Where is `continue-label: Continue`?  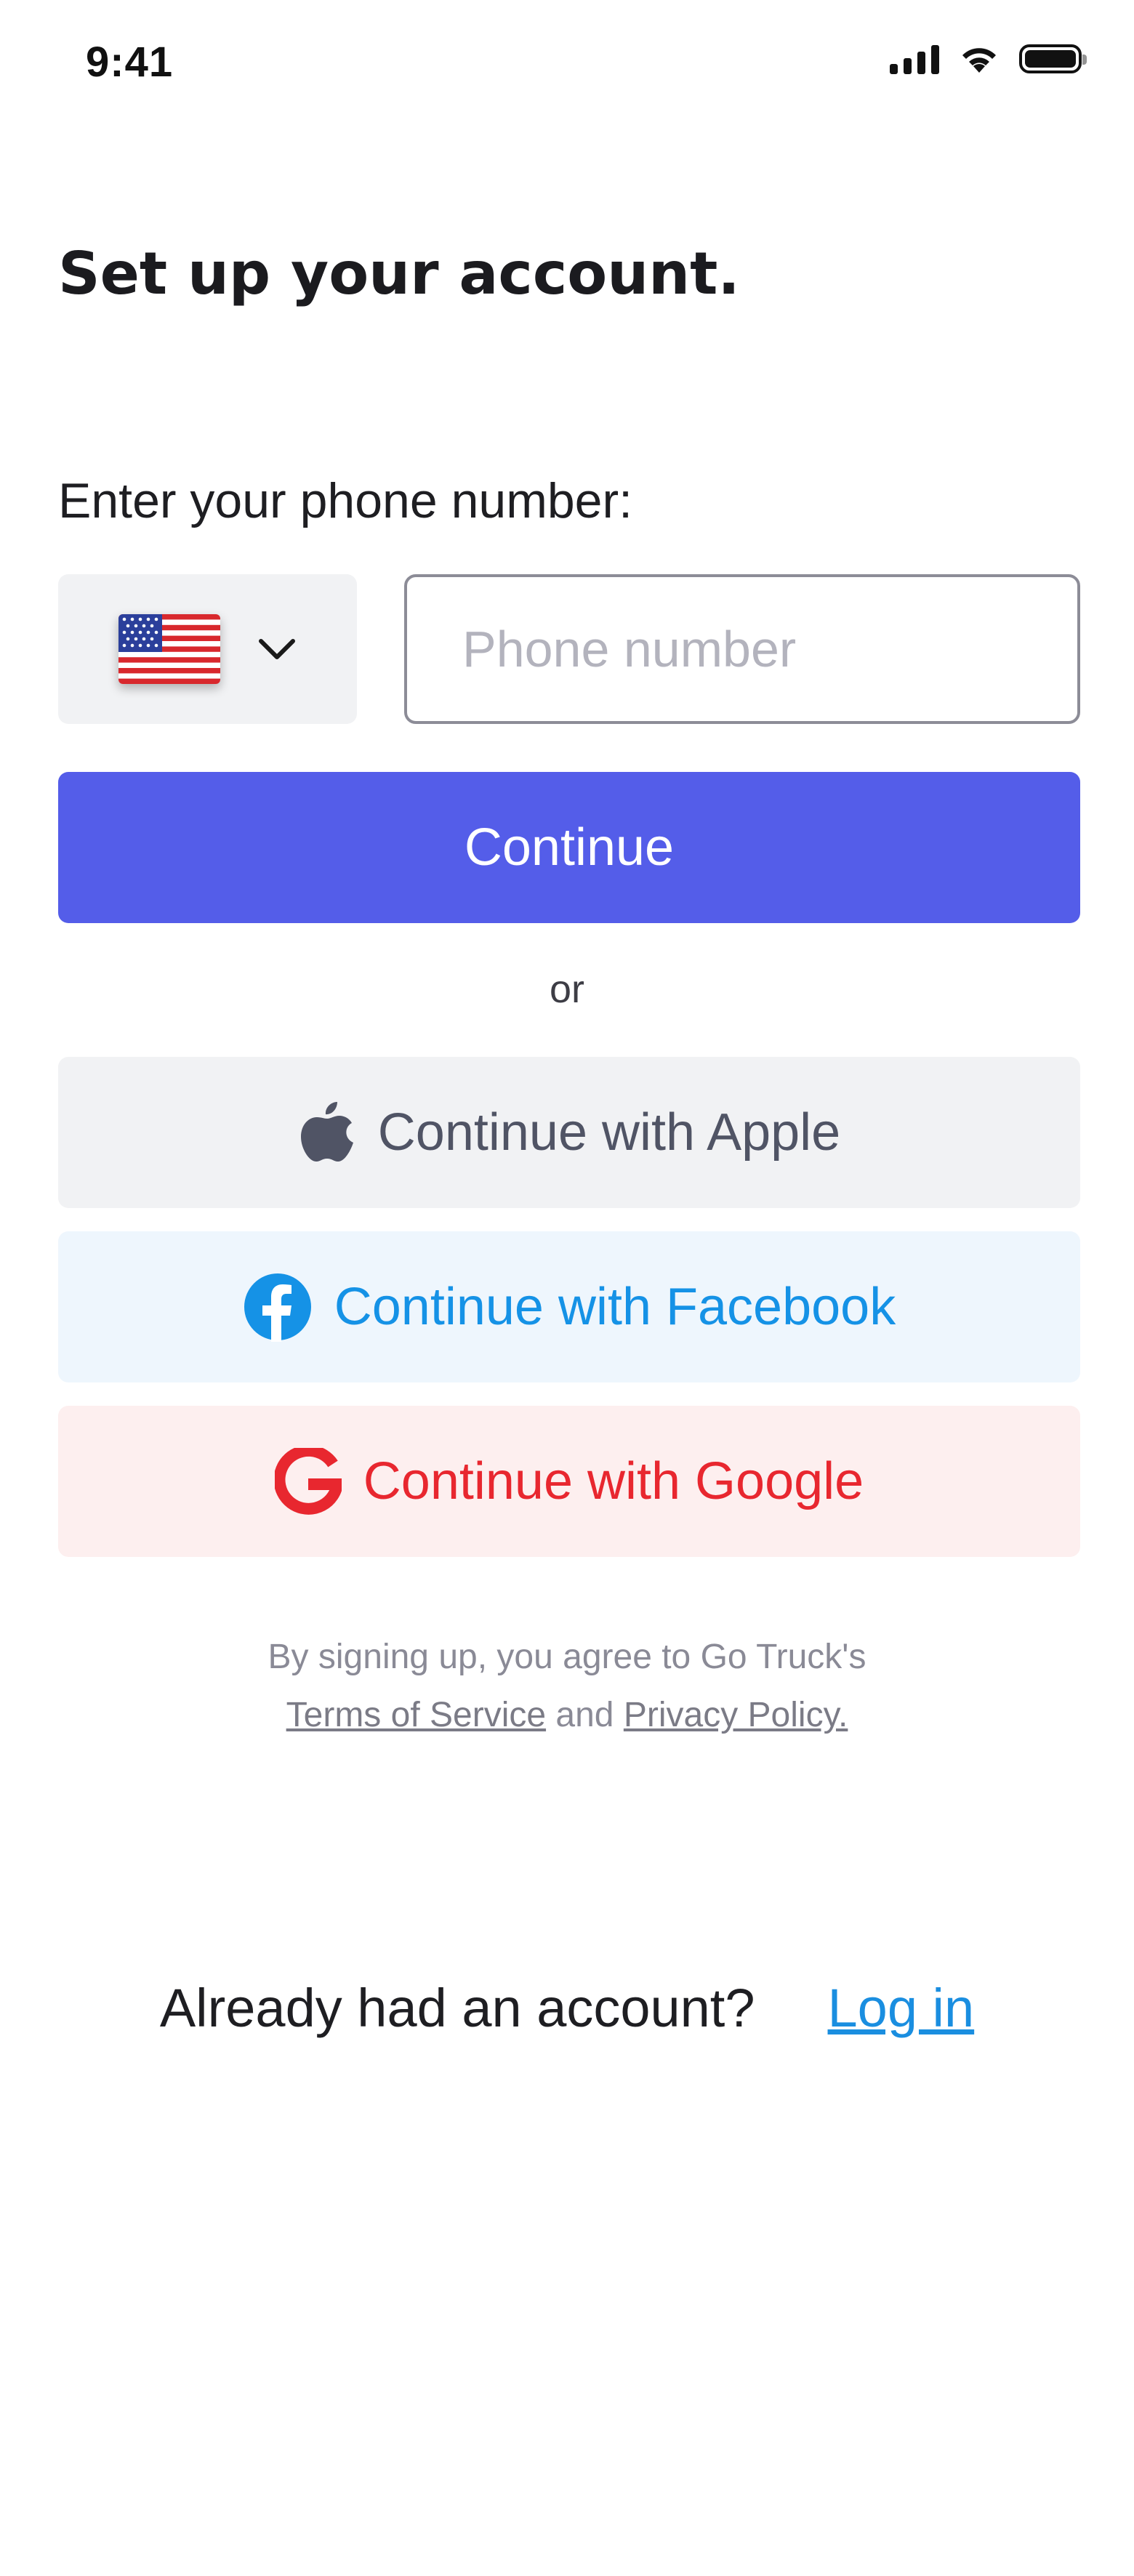 continue-label: Continue is located at coordinates (569, 847).